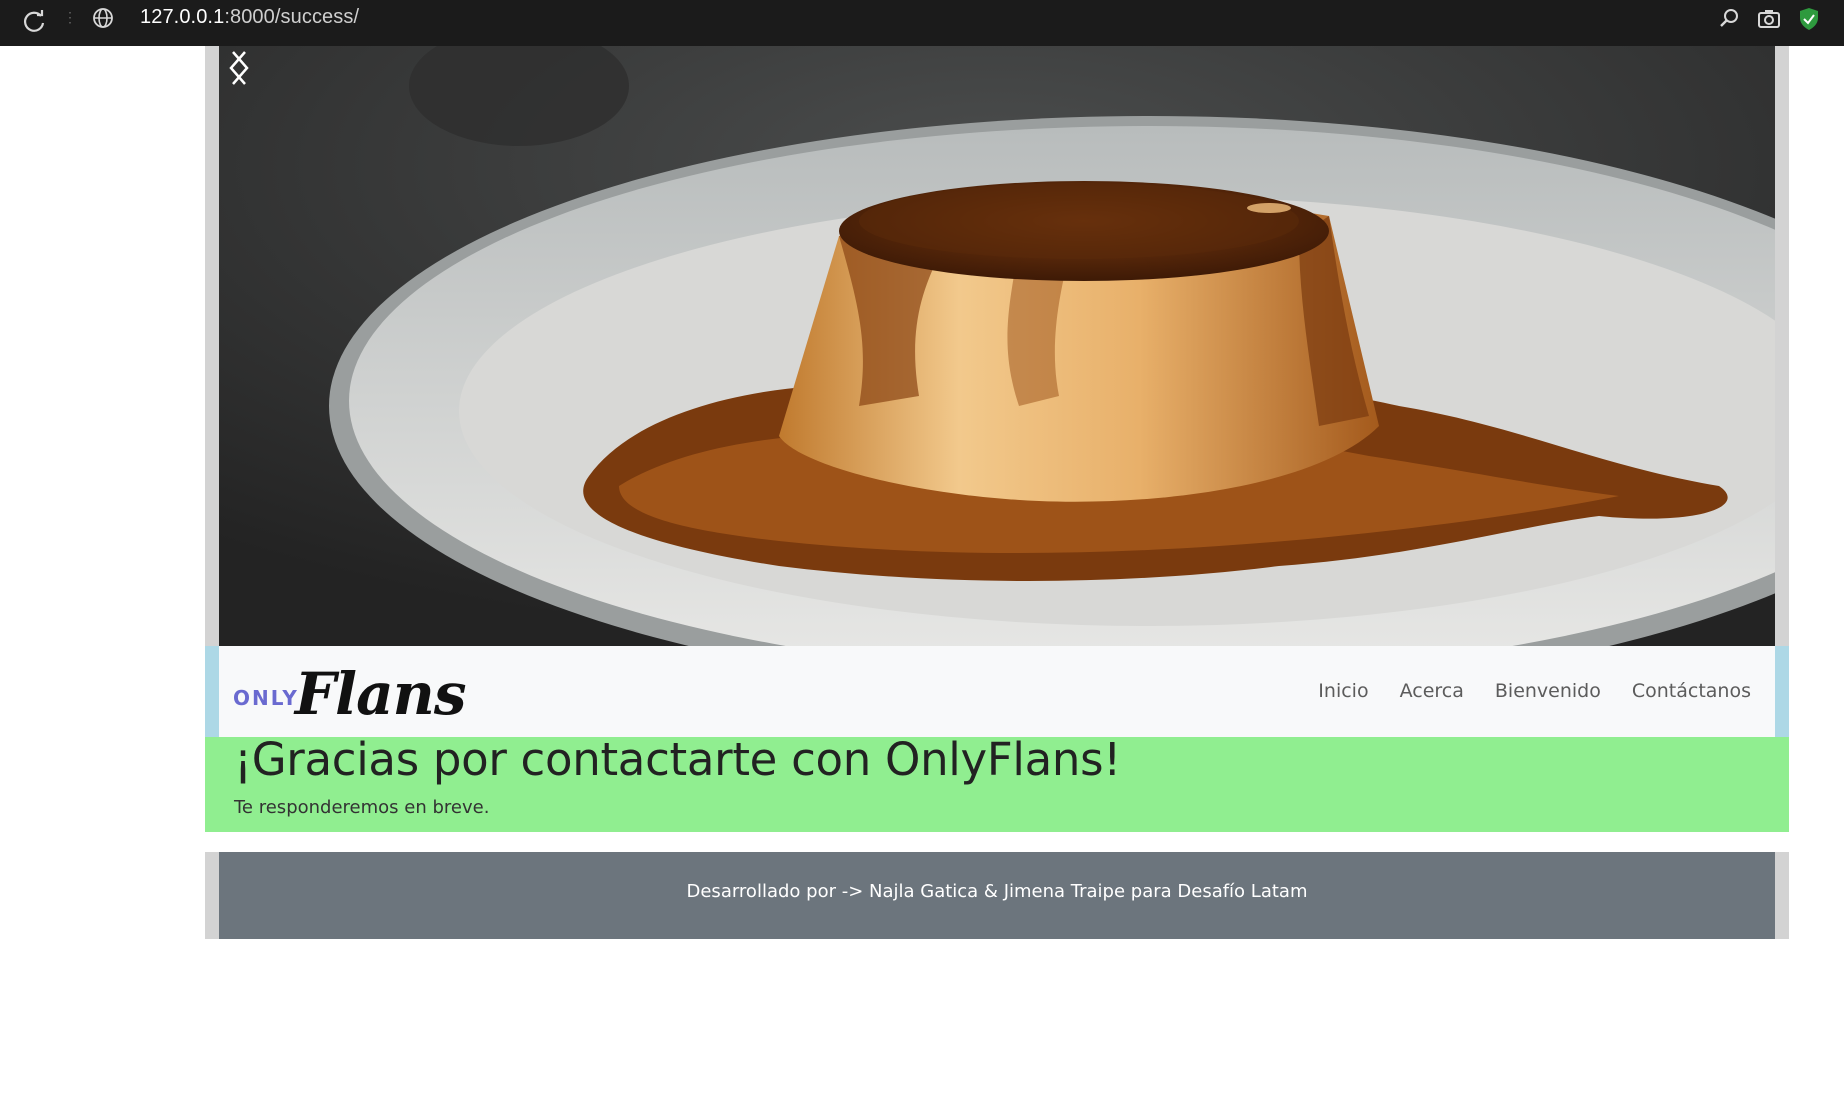 The width and height of the screenshot is (1844, 1110). Describe the element at coordinates (103, 18) in the screenshot. I see `globe-icon` at that location.